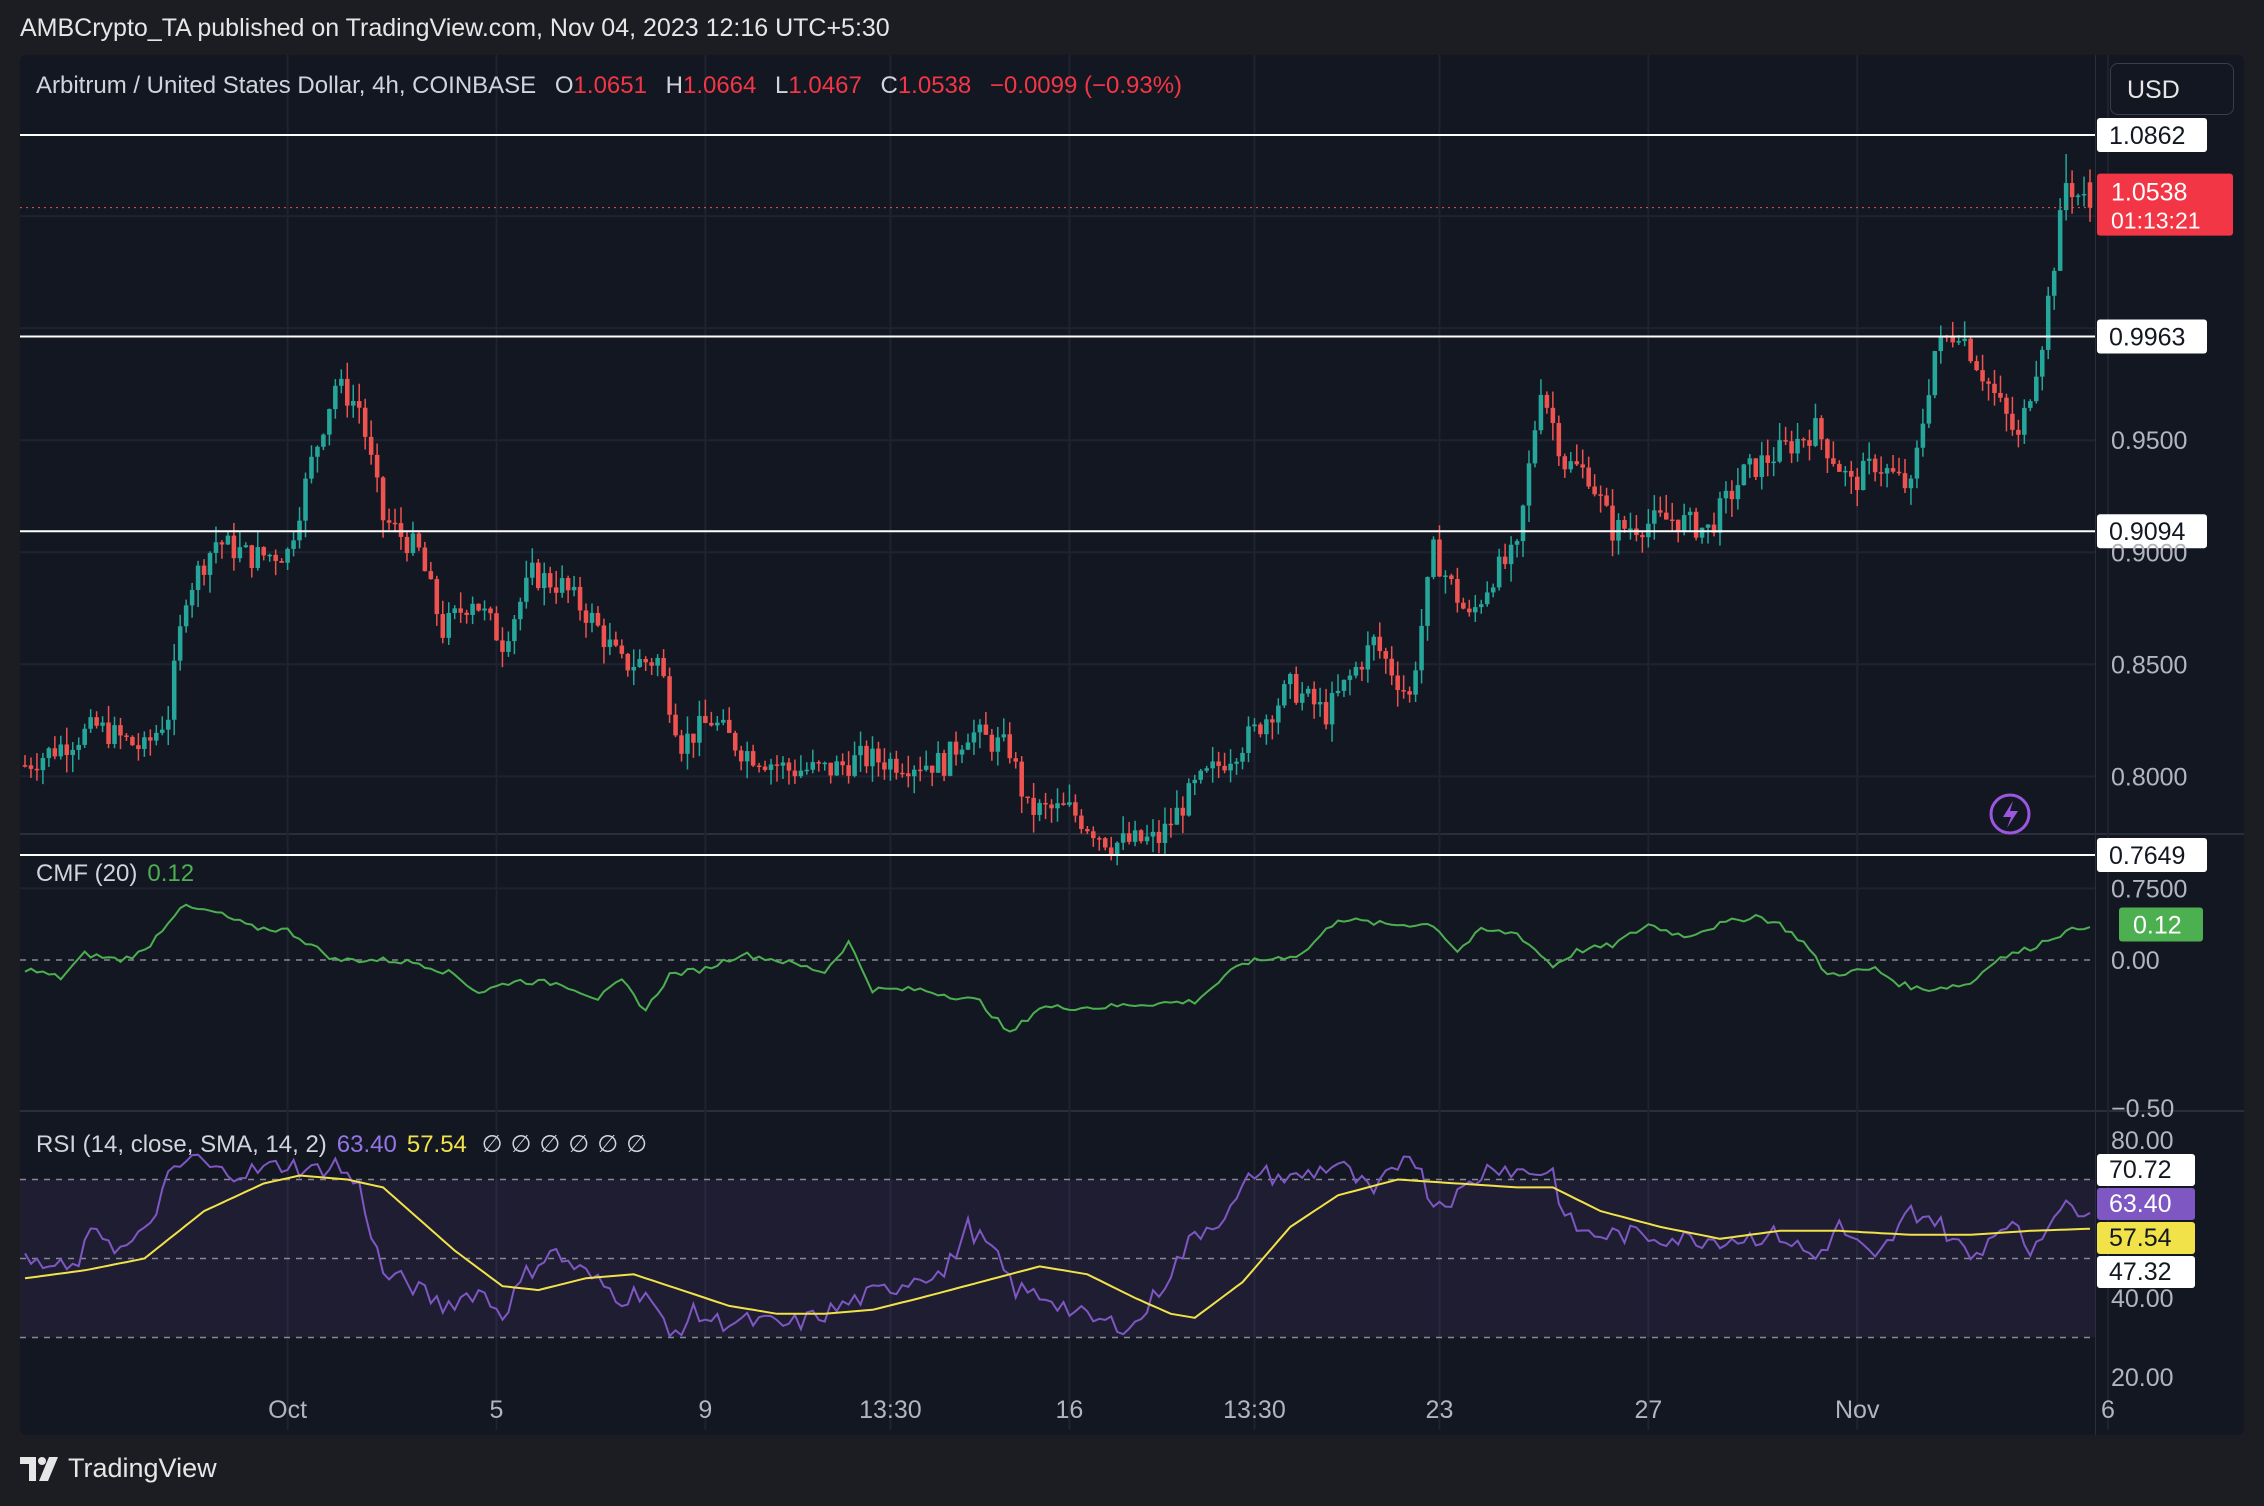 Image resolution: width=2264 pixels, height=1506 pixels. What do you see at coordinates (2172, 89) in the screenshot?
I see `currency-button: USD` at bounding box center [2172, 89].